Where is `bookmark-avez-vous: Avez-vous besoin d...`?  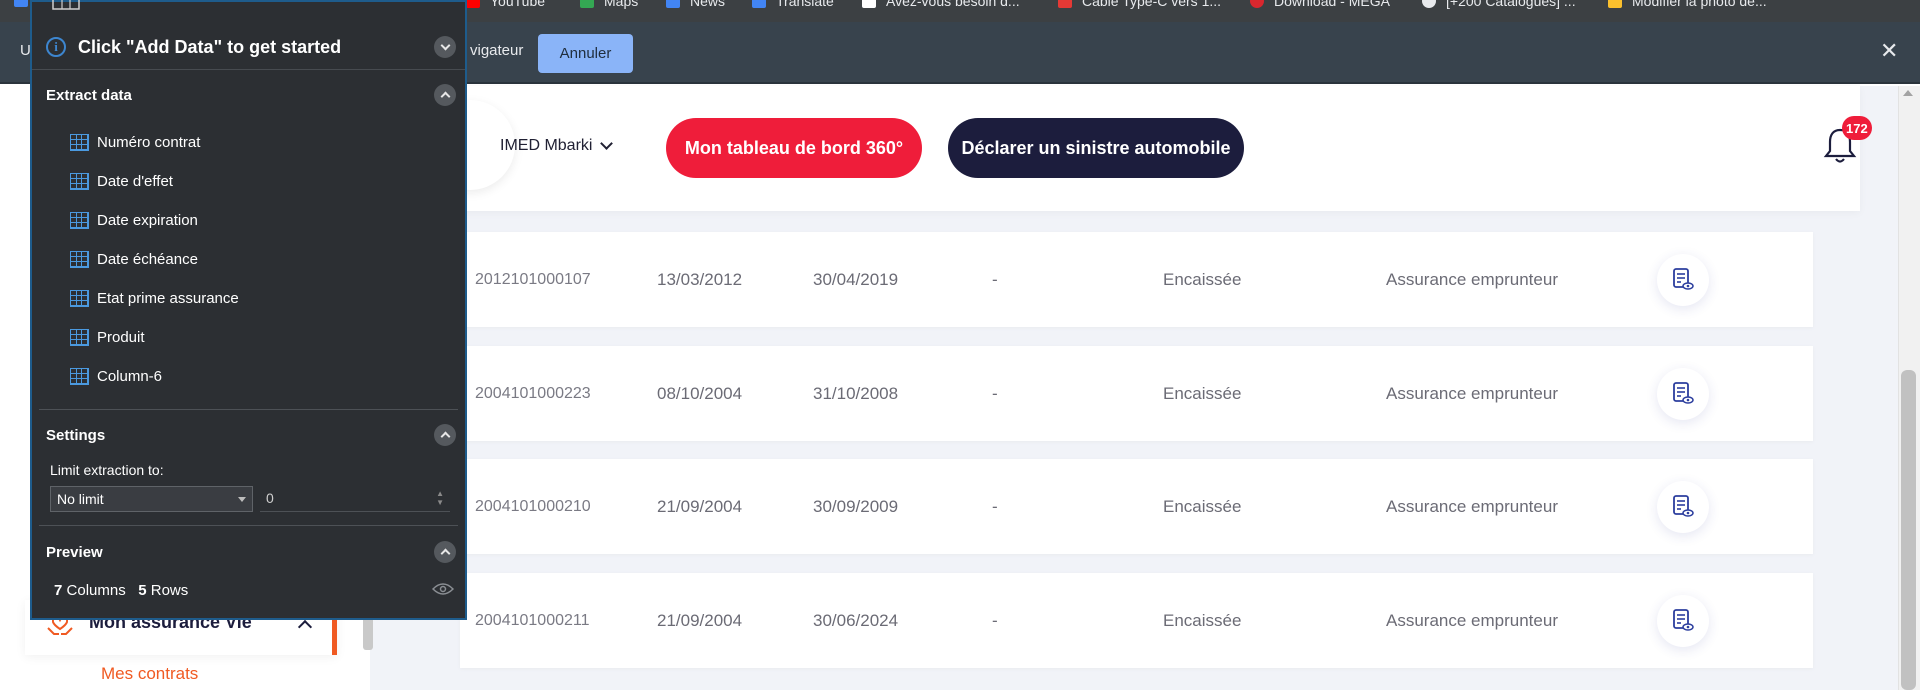
bookmark-avez-vous: Avez-vous besoin d... is located at coordinates (941, 4).